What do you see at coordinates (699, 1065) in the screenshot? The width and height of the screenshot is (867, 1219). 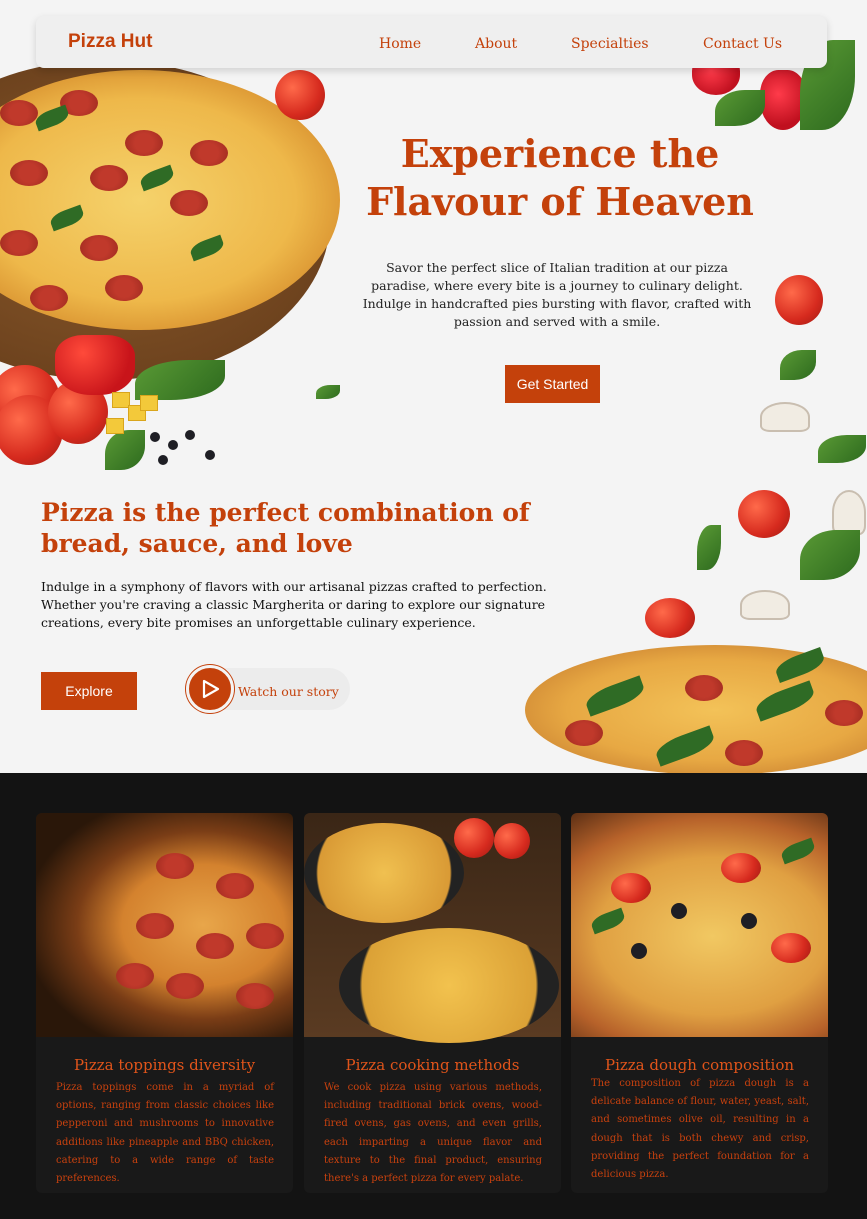 I see `card-title: Pizza dough composition` at bounding box center [699, 1065].